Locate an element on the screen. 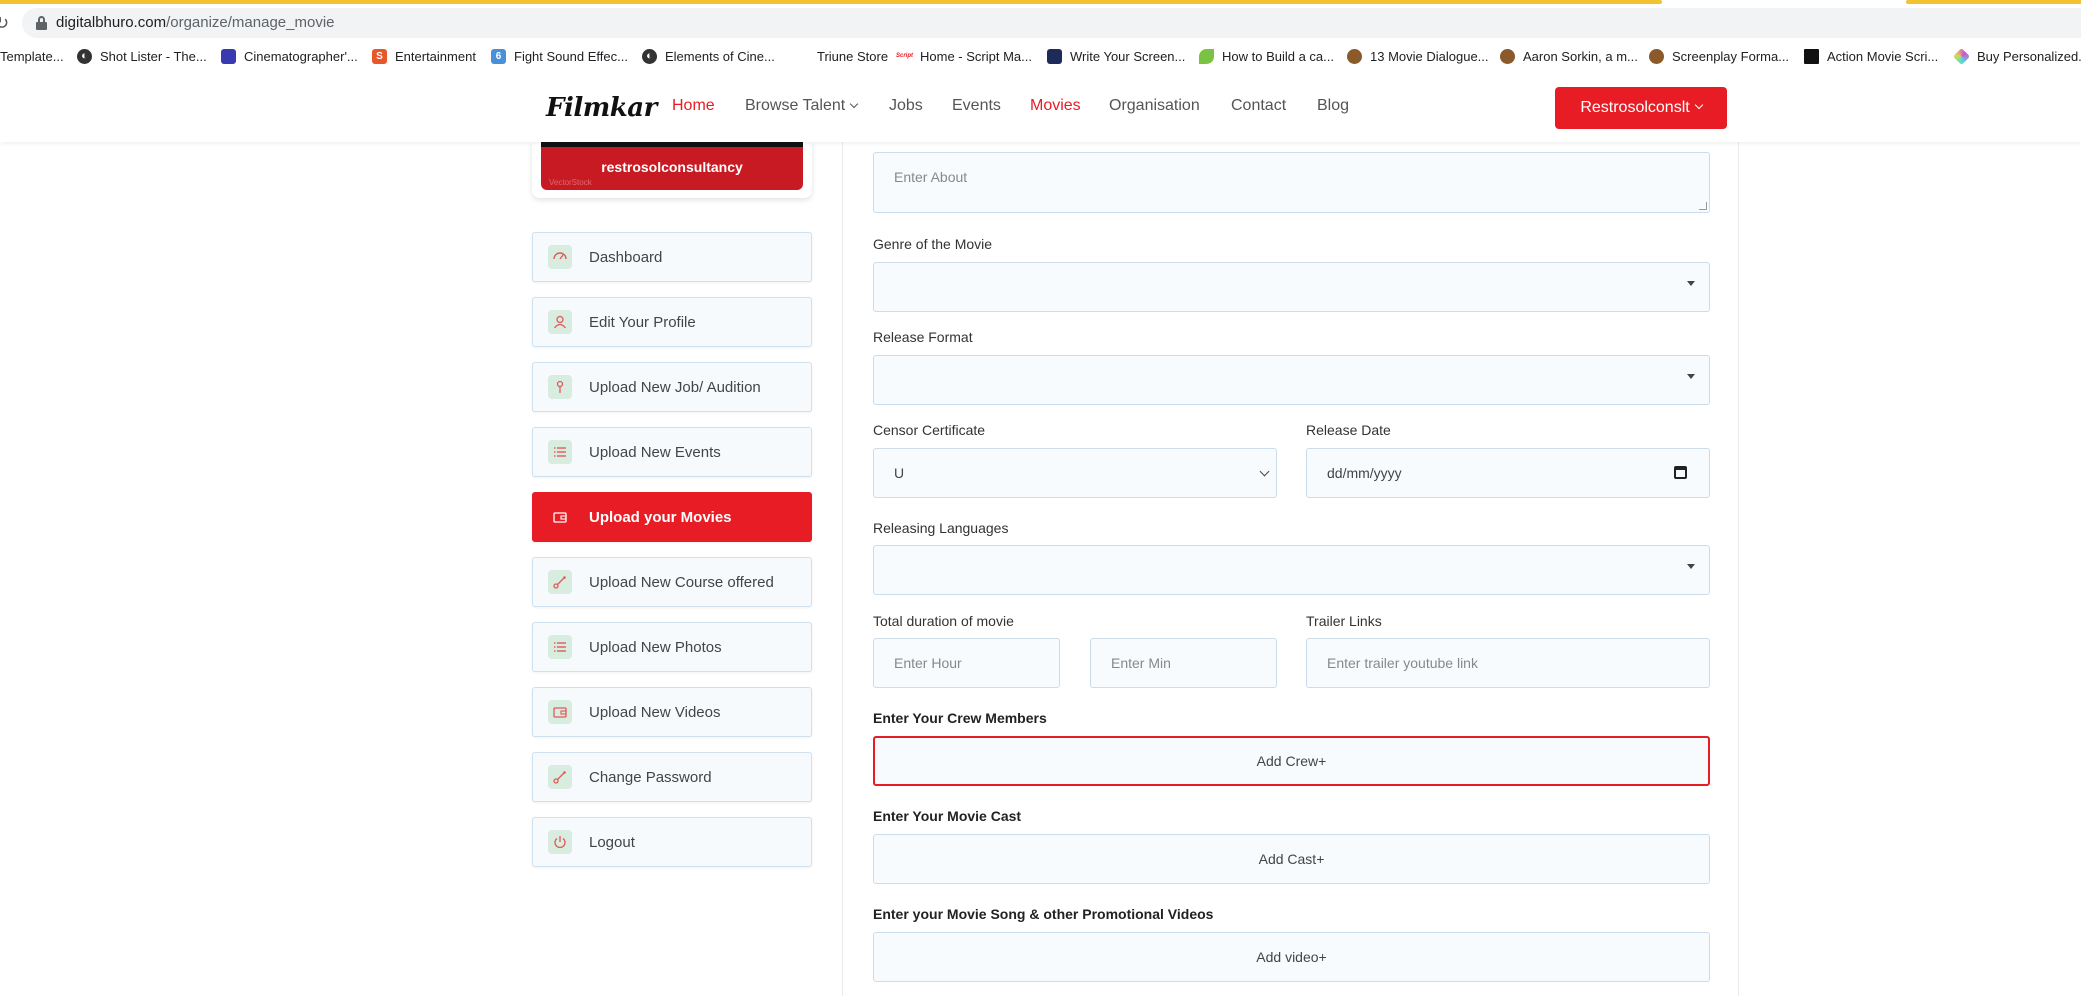 The height and width of the screenshot is (996, 2081). globe-icon: ◐ is located at coordinates (84, 56).